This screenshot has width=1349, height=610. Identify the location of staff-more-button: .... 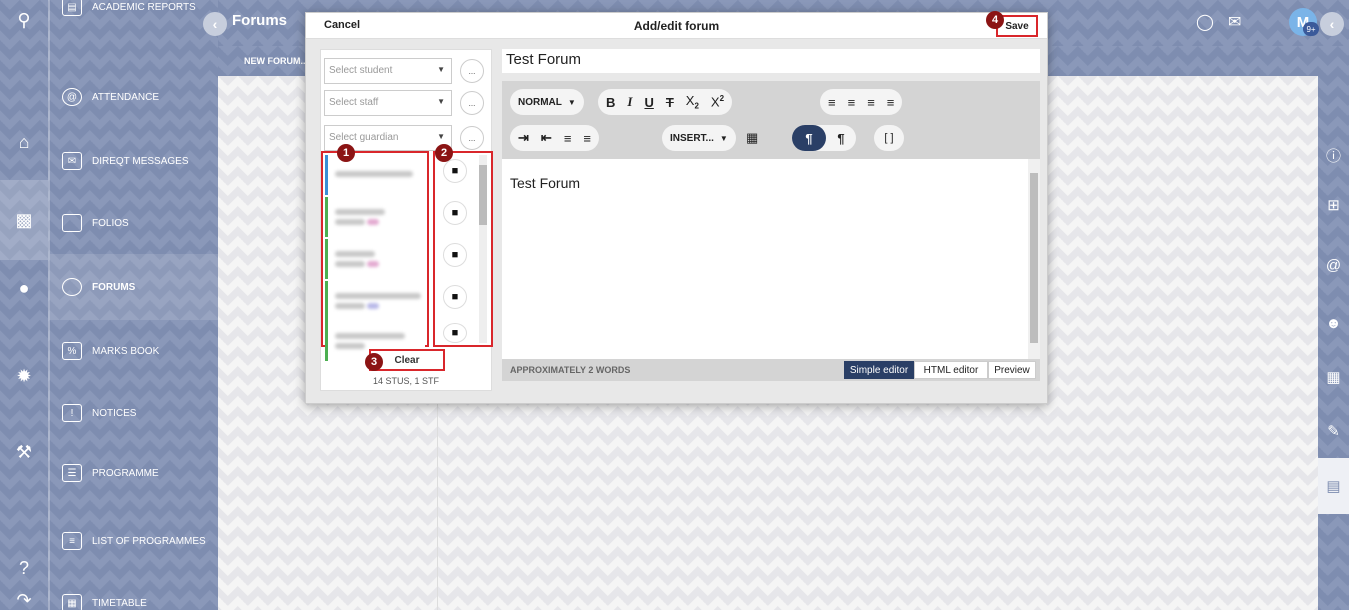
(472, 103).